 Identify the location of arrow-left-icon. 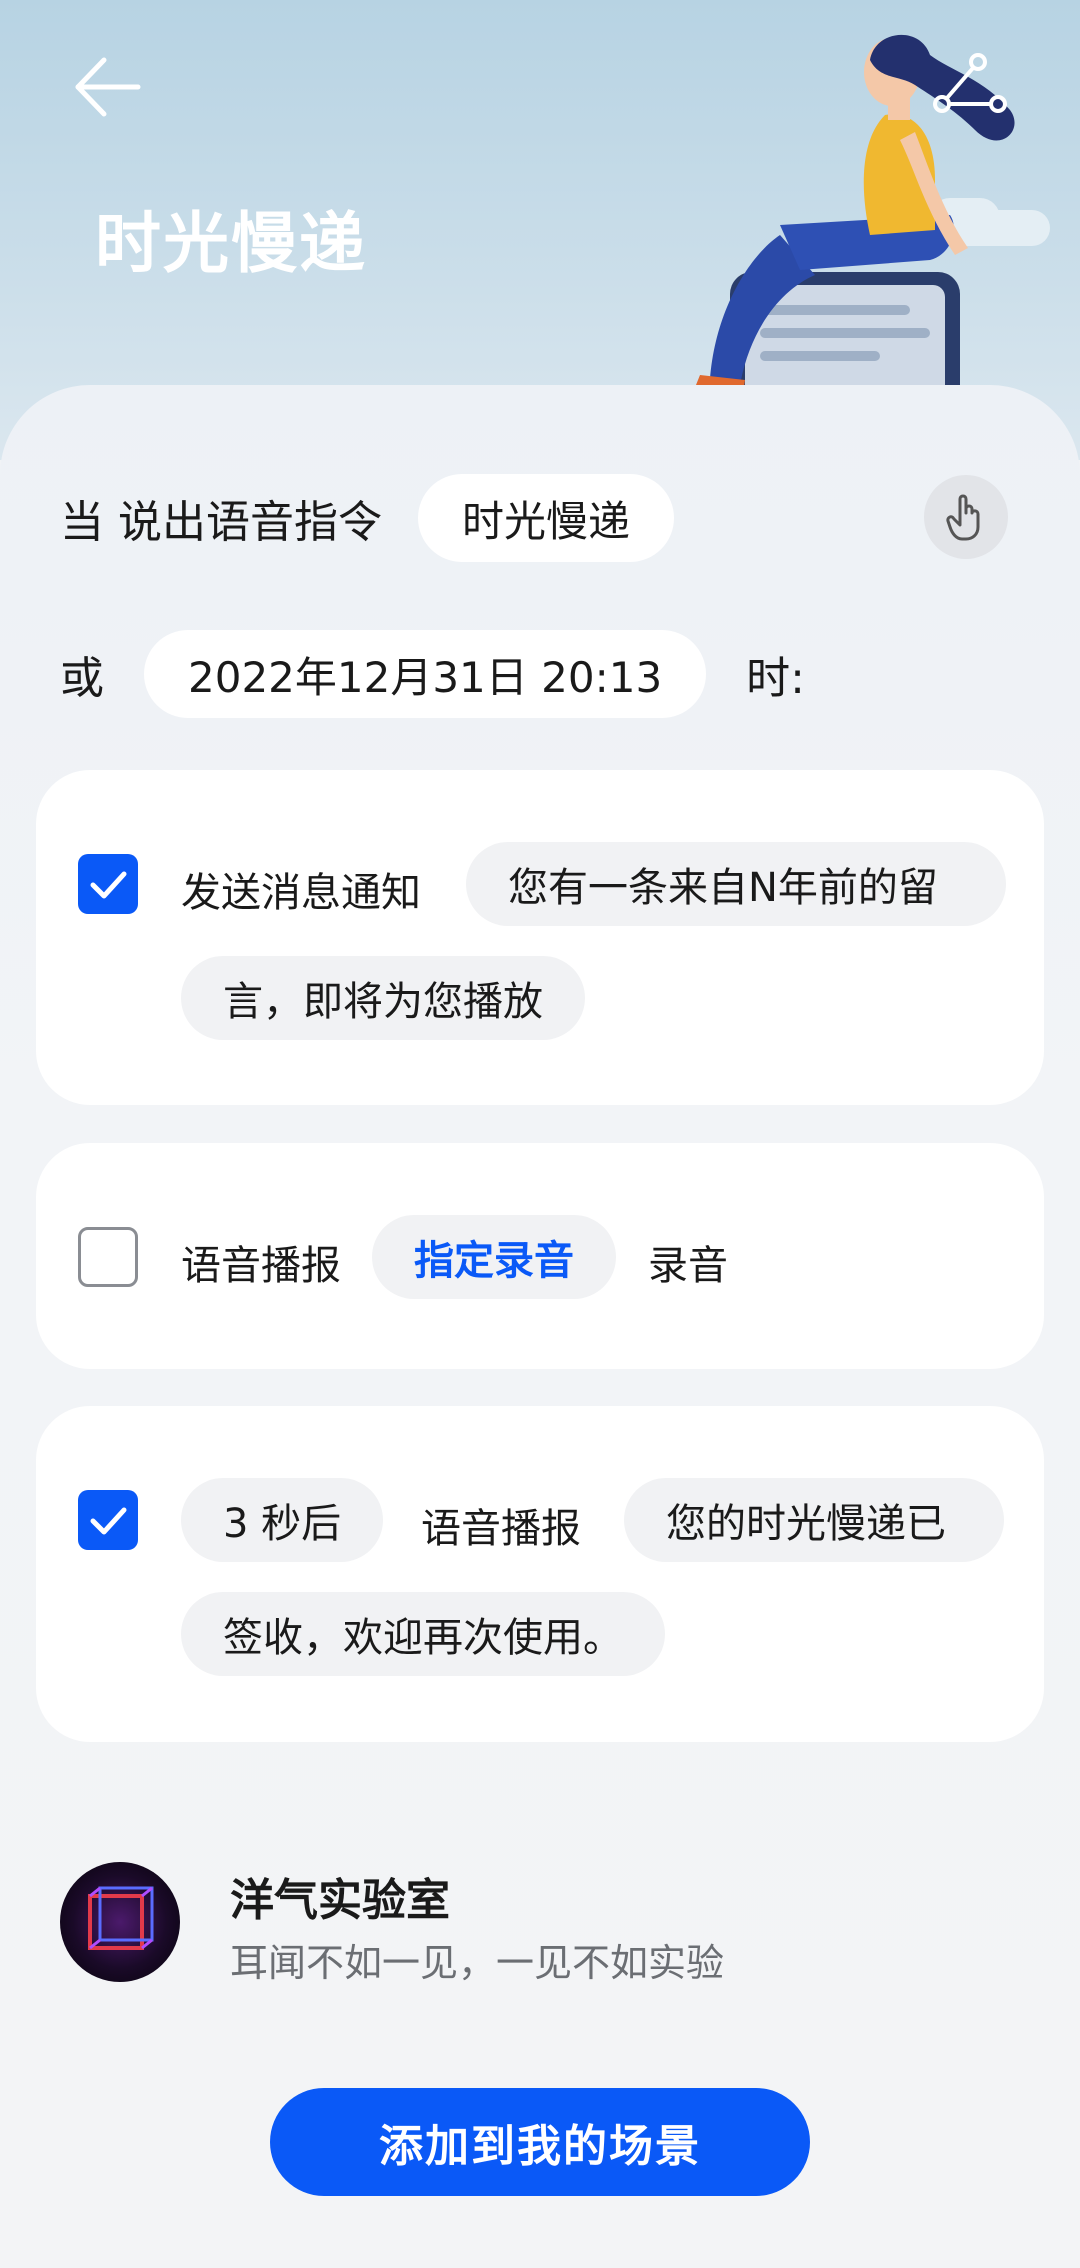
(108, 87).